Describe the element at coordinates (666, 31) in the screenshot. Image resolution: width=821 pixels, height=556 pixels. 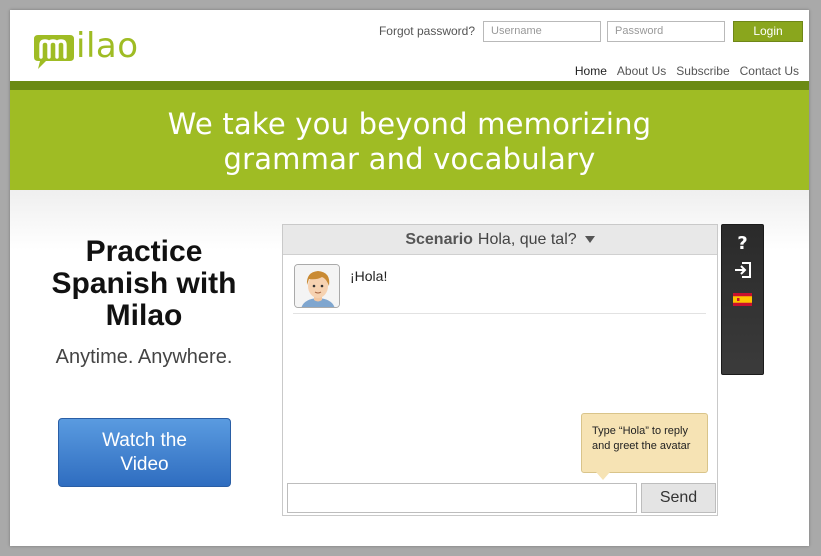
I see `password-input` at that location.